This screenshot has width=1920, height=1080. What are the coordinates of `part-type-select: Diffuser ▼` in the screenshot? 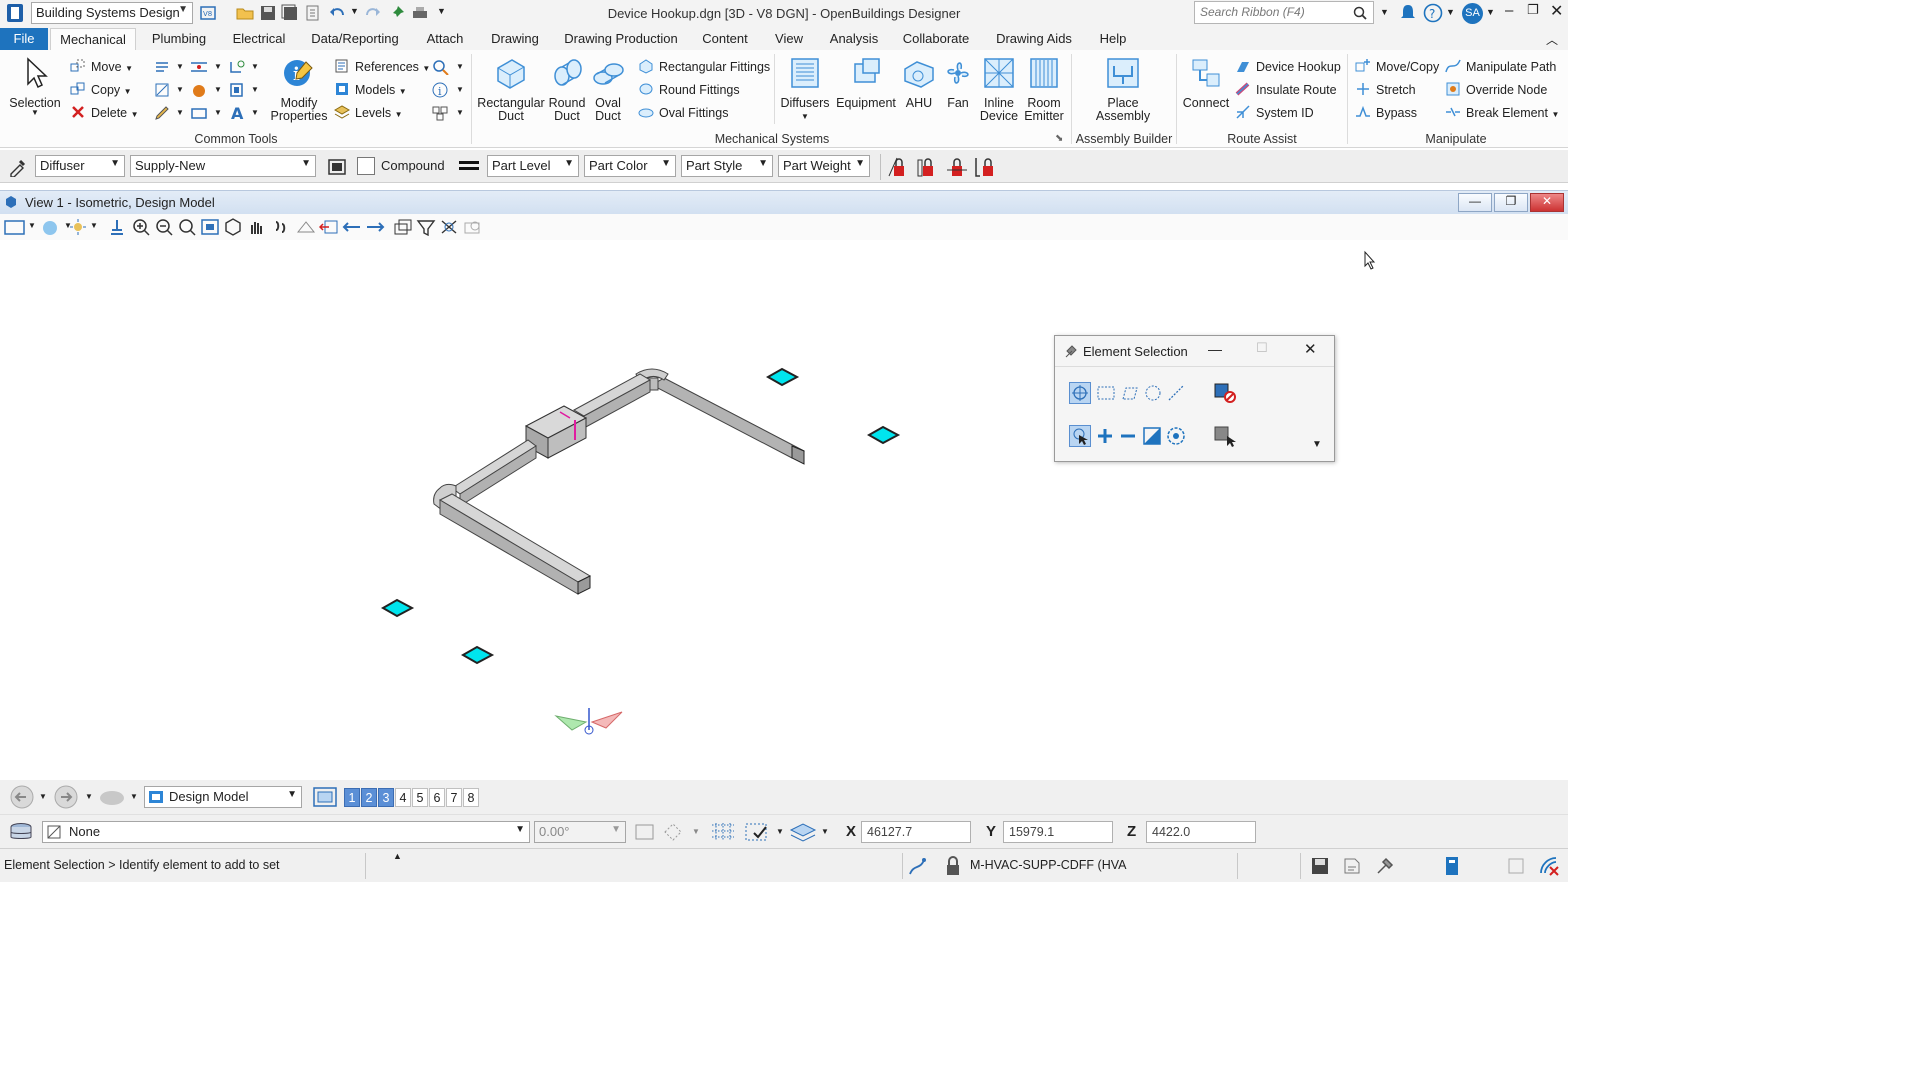 It's located at (80, 166).